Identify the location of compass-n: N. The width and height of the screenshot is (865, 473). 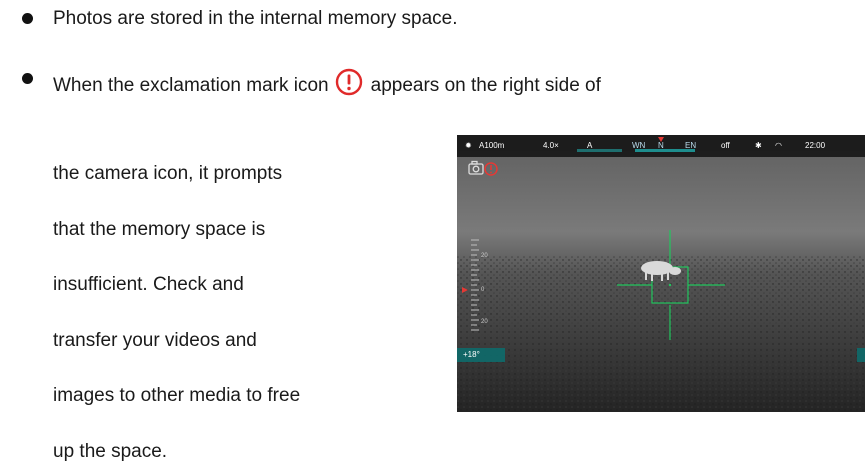
(661, 145).